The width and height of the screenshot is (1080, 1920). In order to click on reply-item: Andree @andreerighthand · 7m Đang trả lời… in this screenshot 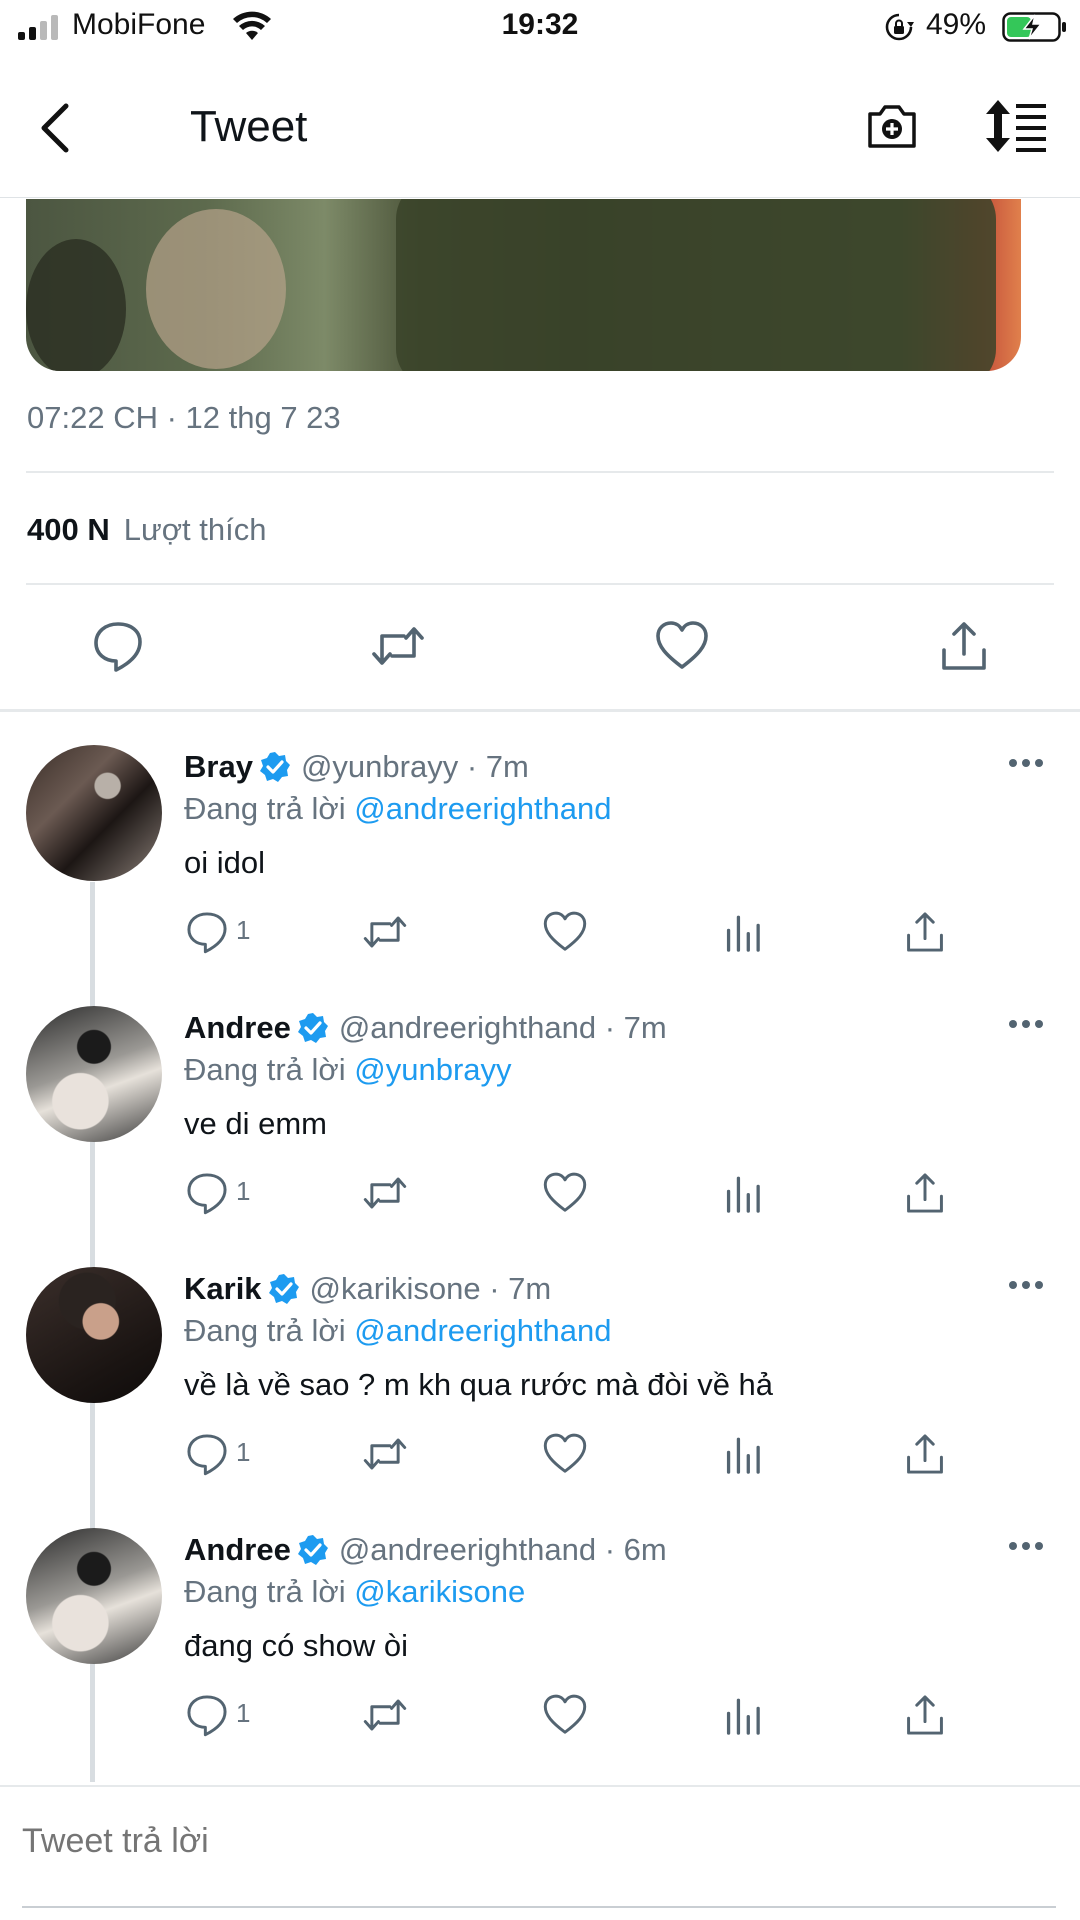, I will do `click(540, 1137)`.